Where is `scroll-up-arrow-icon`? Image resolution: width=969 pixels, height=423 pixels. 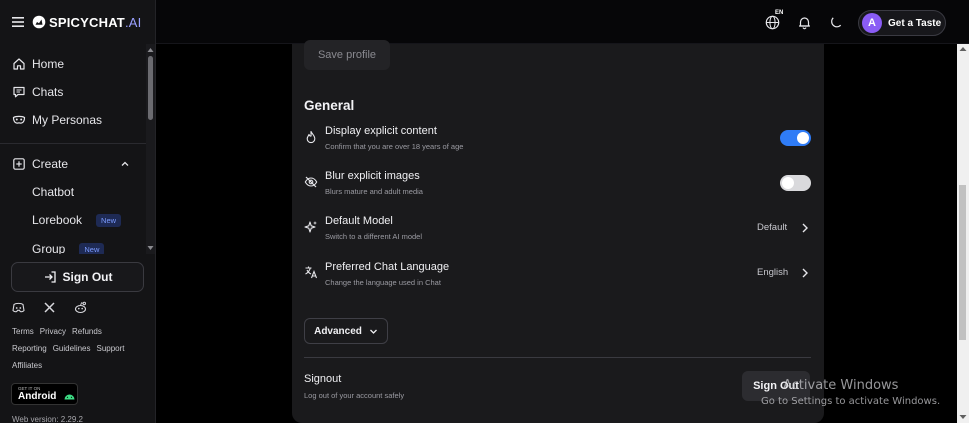 scroll-up-arrow-icon is located at coordinates (150, 50).